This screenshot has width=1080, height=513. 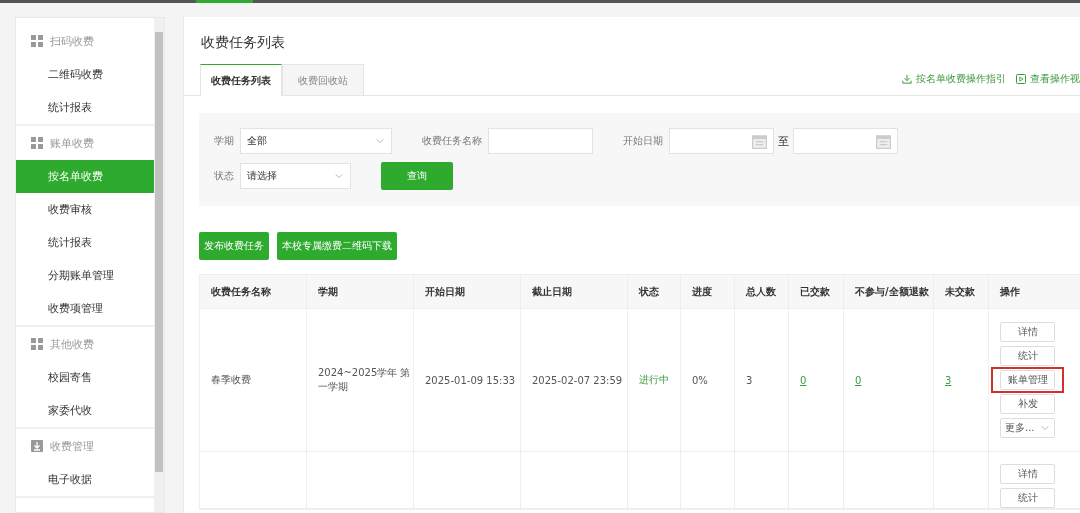 I want to click on column-header: 收费任务名称, so click(x=253, y=292).